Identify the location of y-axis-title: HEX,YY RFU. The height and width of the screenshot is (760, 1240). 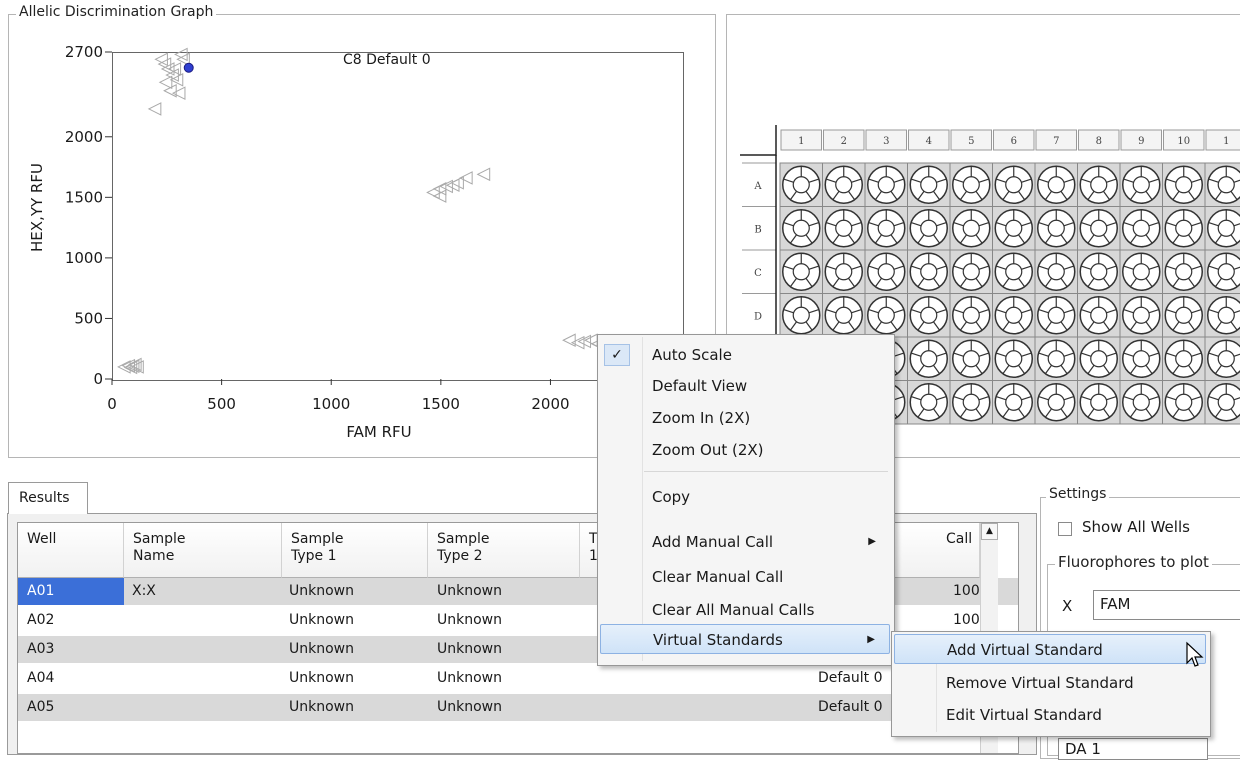
(37, 207).